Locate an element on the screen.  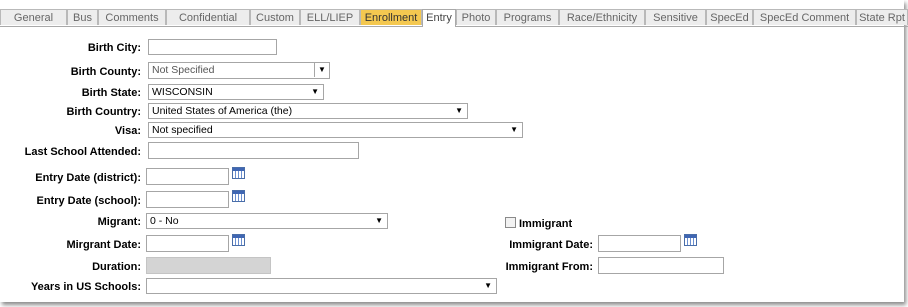
birth-state-label: Birth State: is located at coordinates (111, 93).